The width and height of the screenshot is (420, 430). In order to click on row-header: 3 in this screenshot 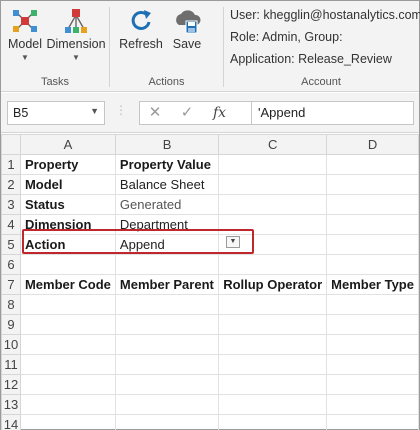, I will do `click(11, 204)`.